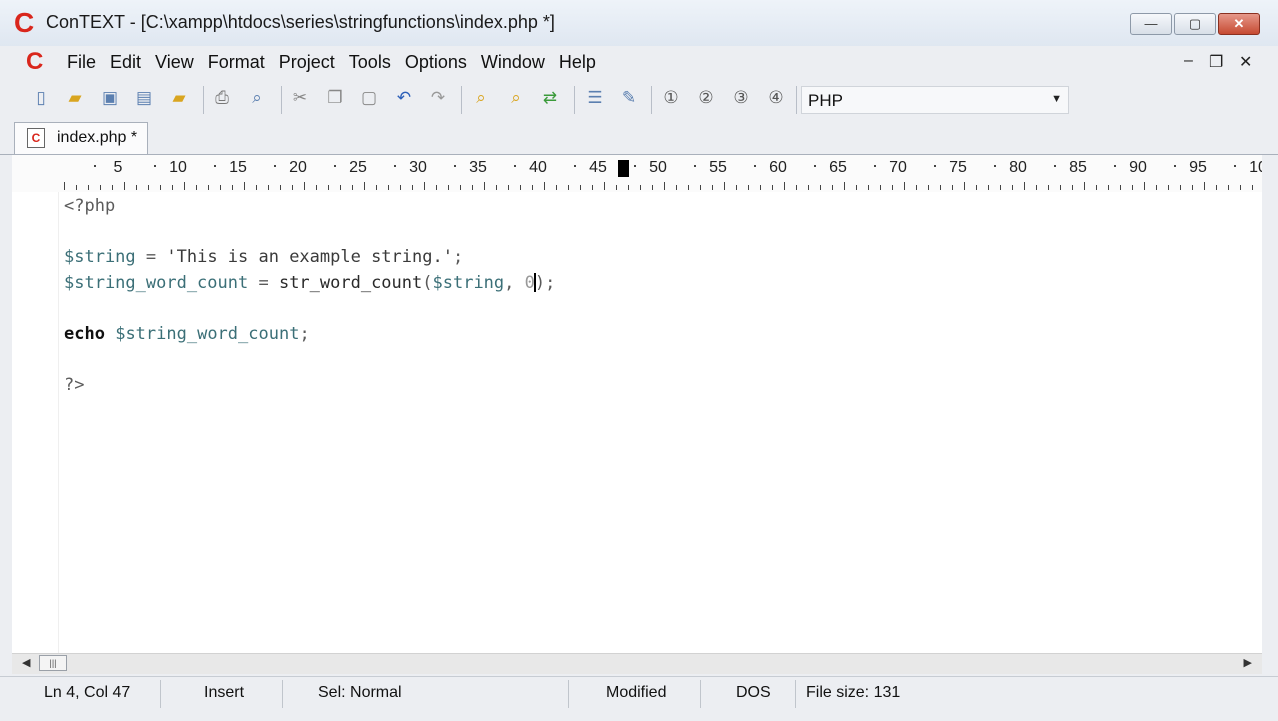 The height and width of the screenshot is (721, 1278). What do you see at coordinates (461, 100) in the screenshot?
I see `toolbar-separator` at bounding box center [461, 100].